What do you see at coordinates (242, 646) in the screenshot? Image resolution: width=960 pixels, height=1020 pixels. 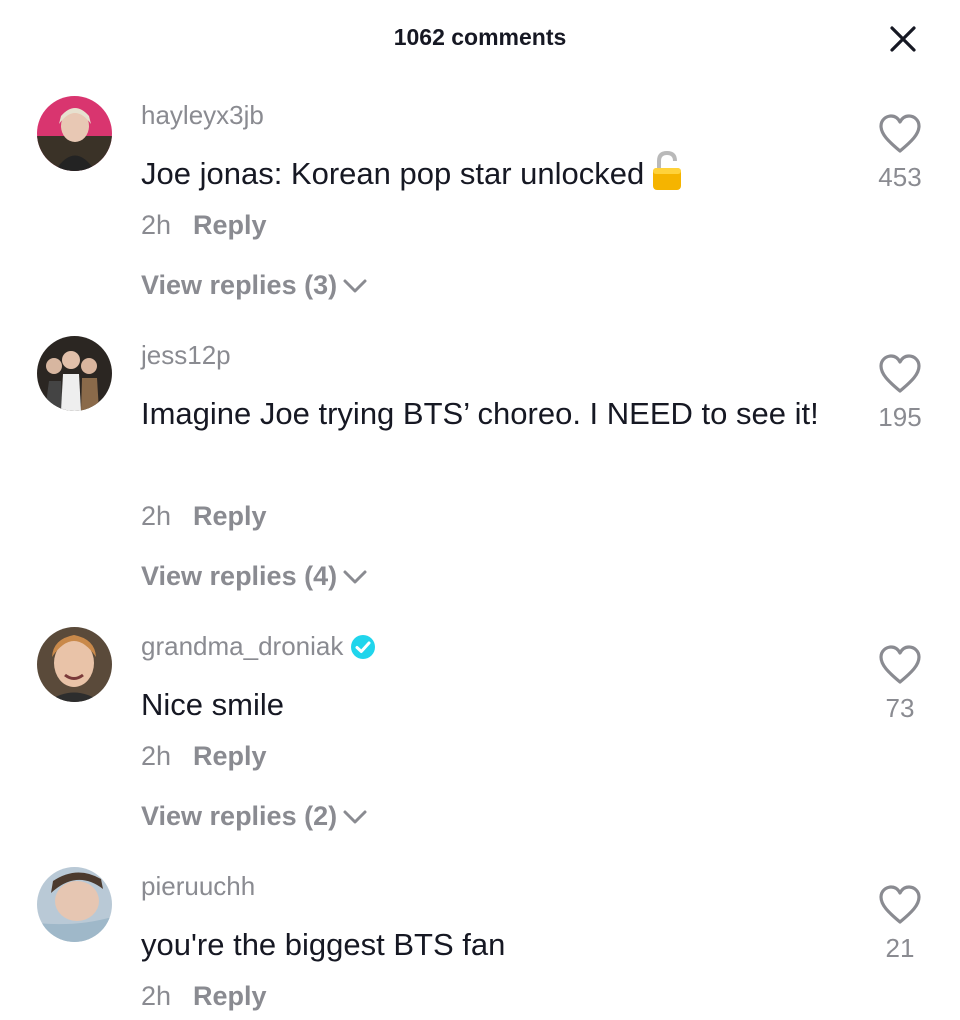 I see `username-text: grandma_droniak` at bounding box center [242, 646].